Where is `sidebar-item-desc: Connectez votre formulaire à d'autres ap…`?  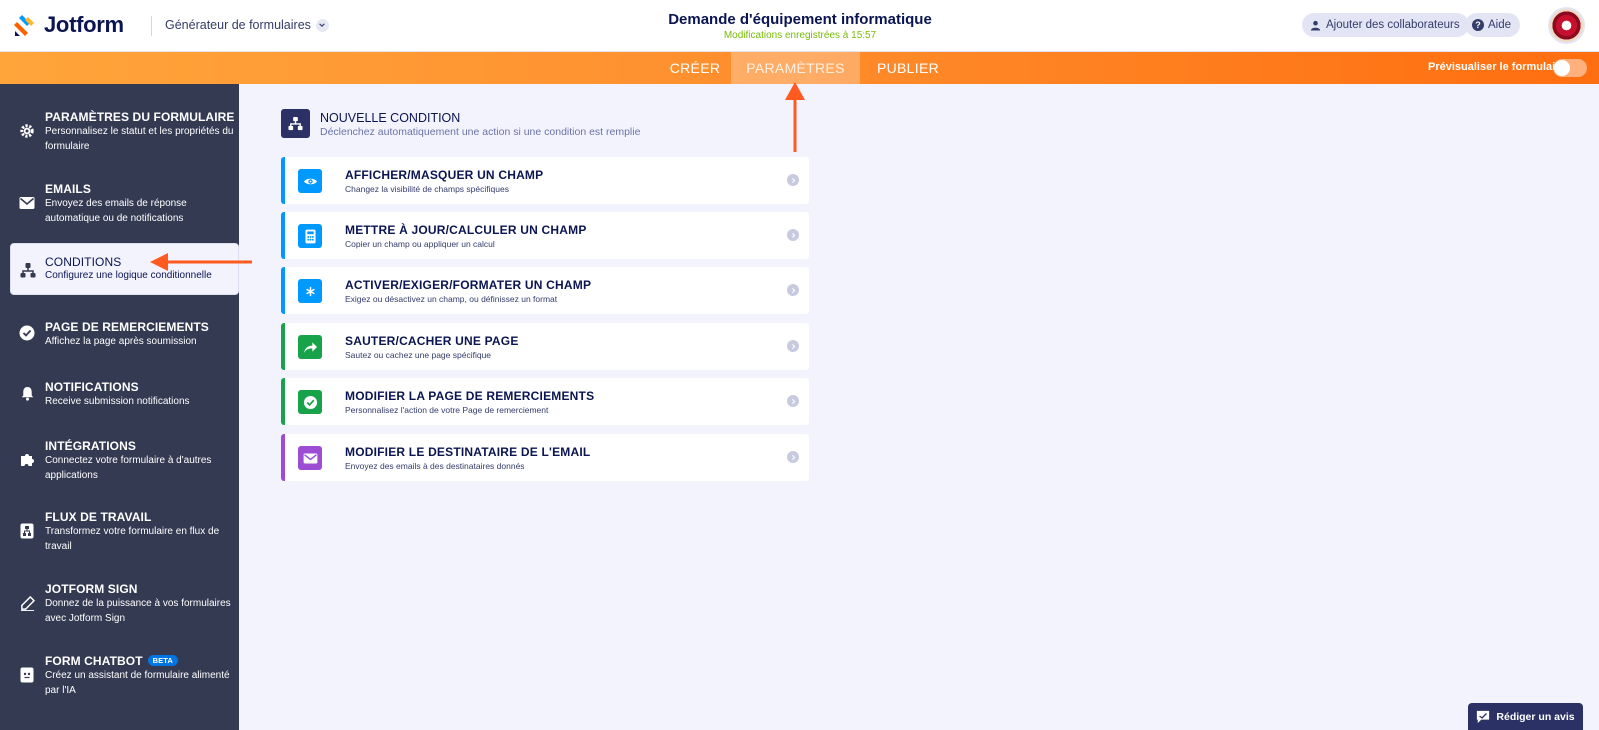
sidebar-item-desc: Connectez votre formulaire à d'autres ap… is located at coordinates (128, 468).